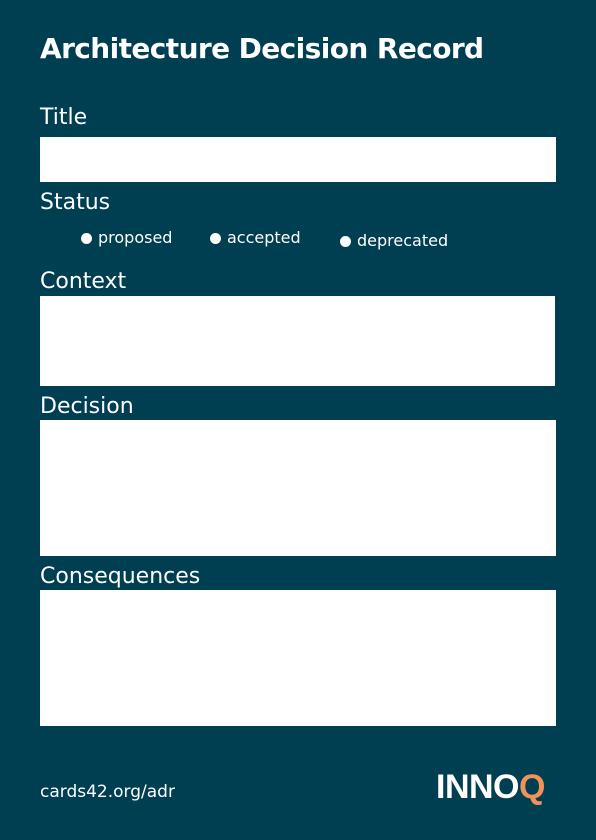  I want to click on logo-accent: Q, so click(532, 787).